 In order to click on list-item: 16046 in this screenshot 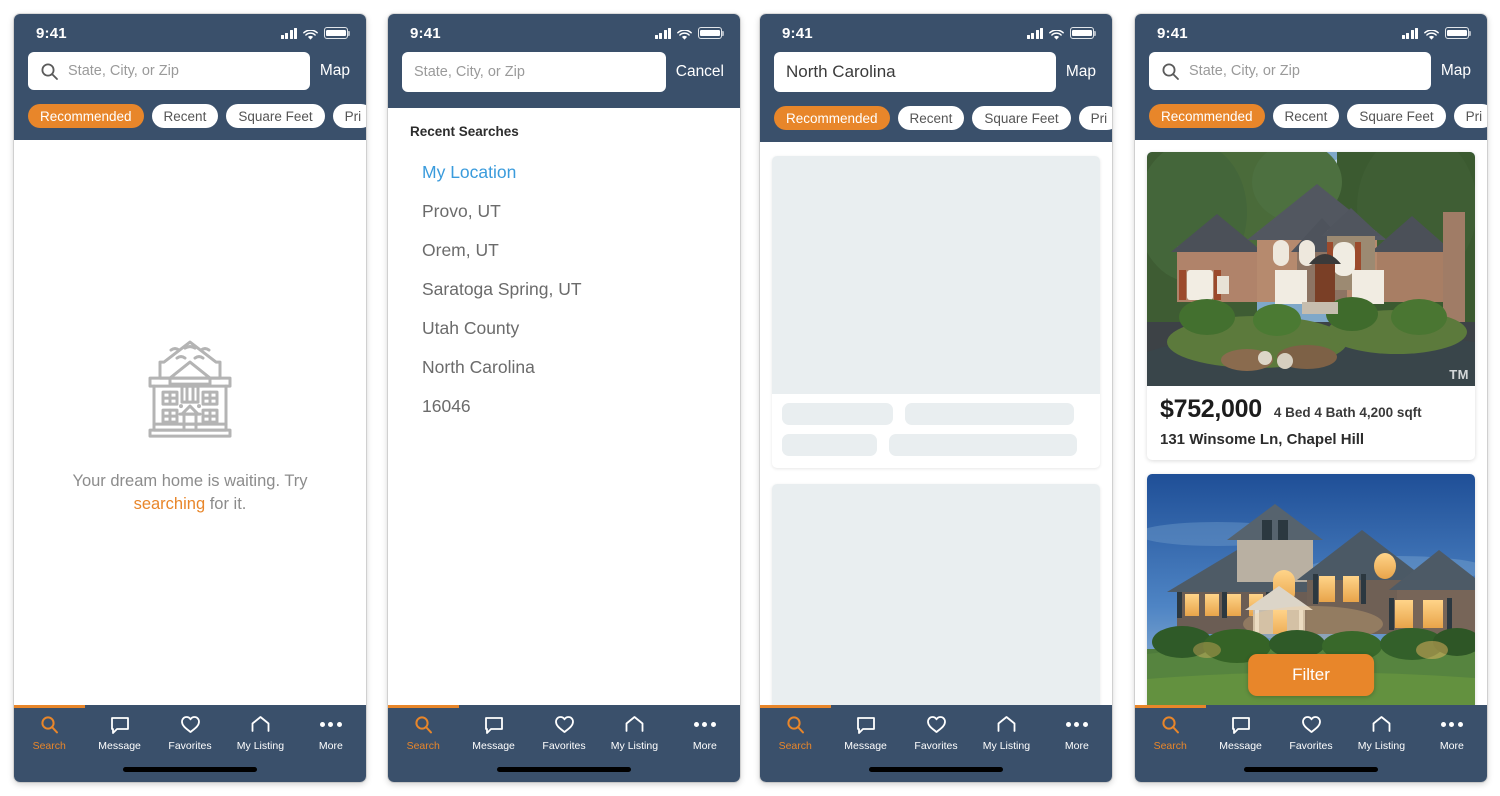, I will do `click(564, 406)`.